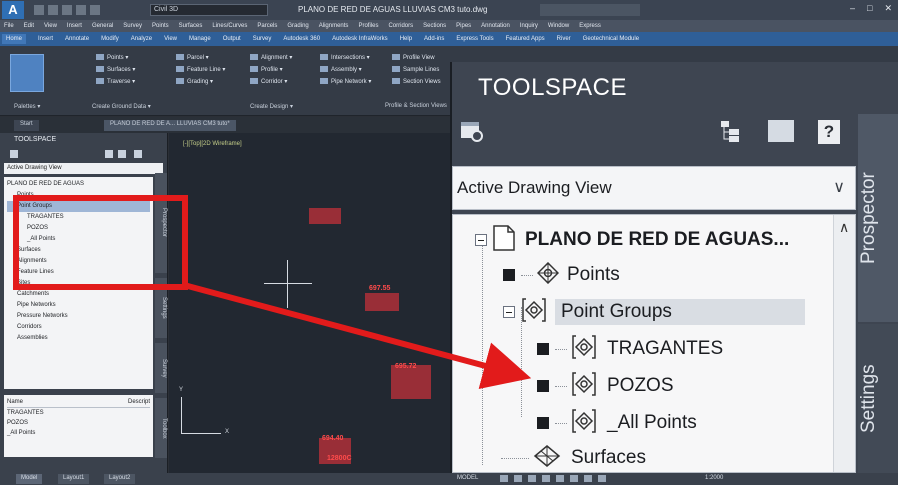 The image size is (898, 485). I want to click on annotation-arrow, so click(357, 335).